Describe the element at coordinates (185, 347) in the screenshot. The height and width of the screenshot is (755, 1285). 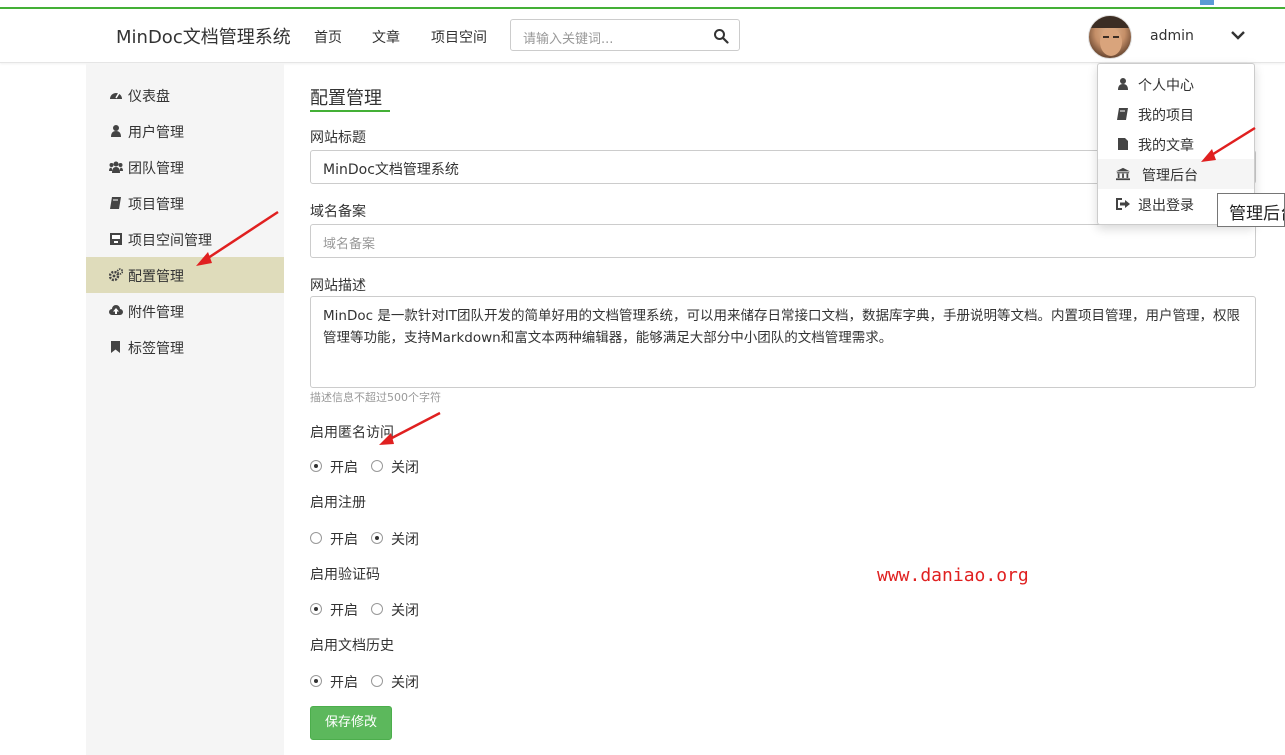
I see `sidebar-item-tags: 标签管理` at that location.